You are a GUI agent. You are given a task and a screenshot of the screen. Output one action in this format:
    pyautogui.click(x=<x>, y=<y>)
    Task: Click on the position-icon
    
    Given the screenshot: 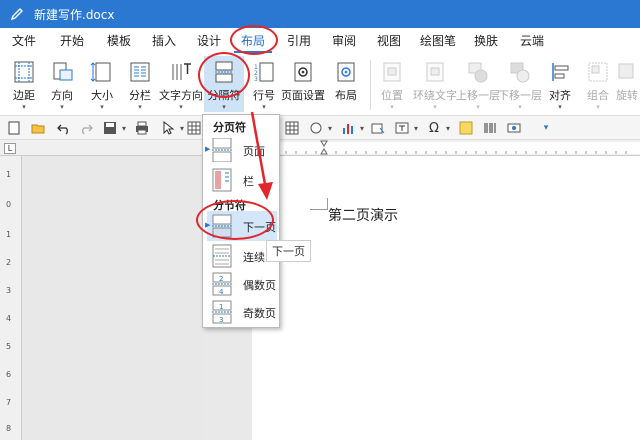 What is the action you would take?
    pyautogui.click(x=392, y=72)
    